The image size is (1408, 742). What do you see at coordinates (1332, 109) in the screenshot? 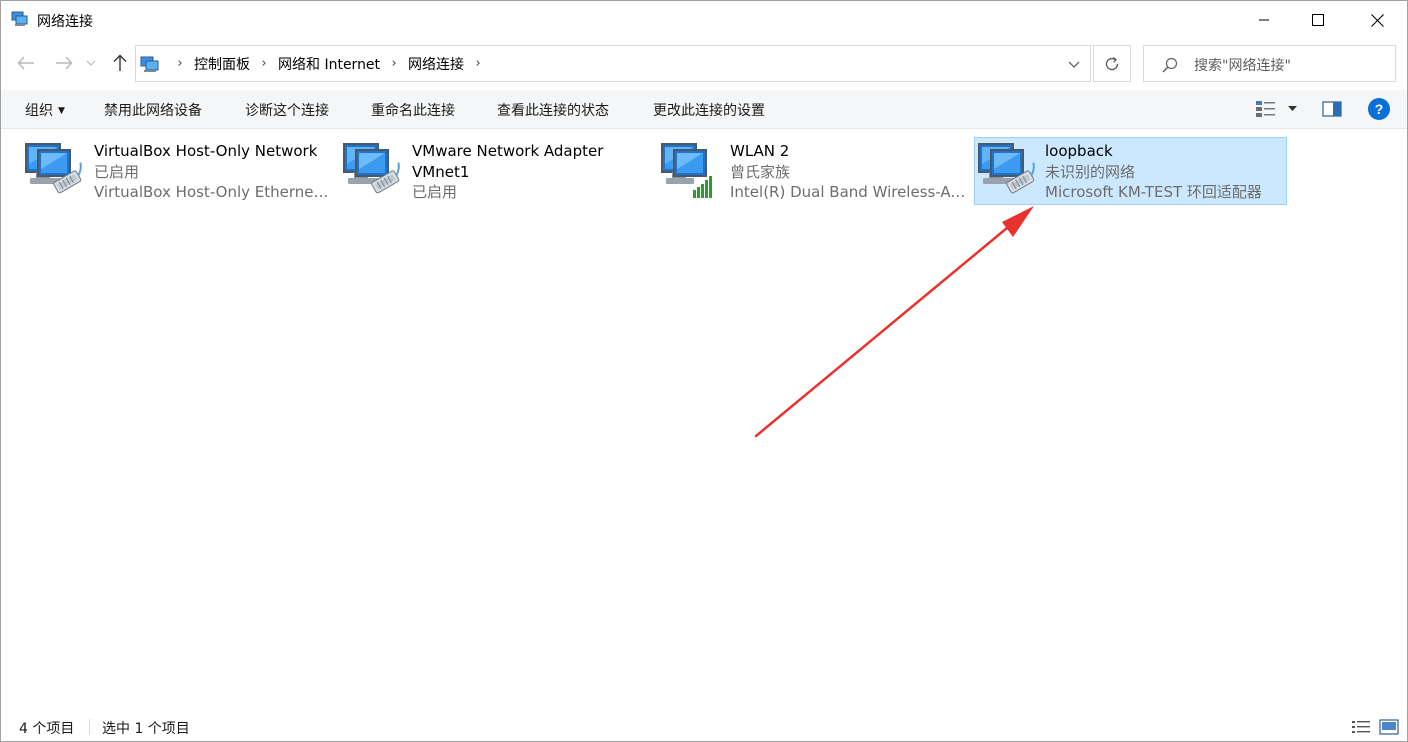
I see `preview-pane-icon` at bounding box center [1332, 109].